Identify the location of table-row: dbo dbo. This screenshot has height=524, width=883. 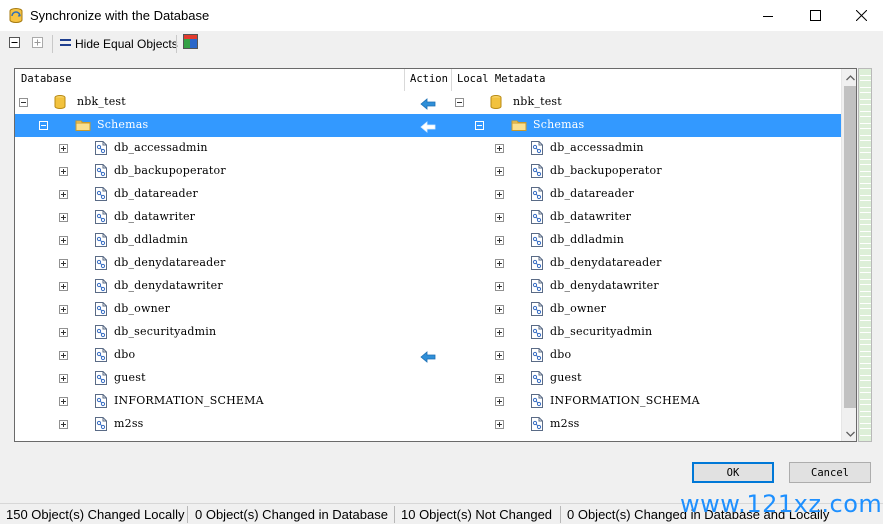
(428, 355).